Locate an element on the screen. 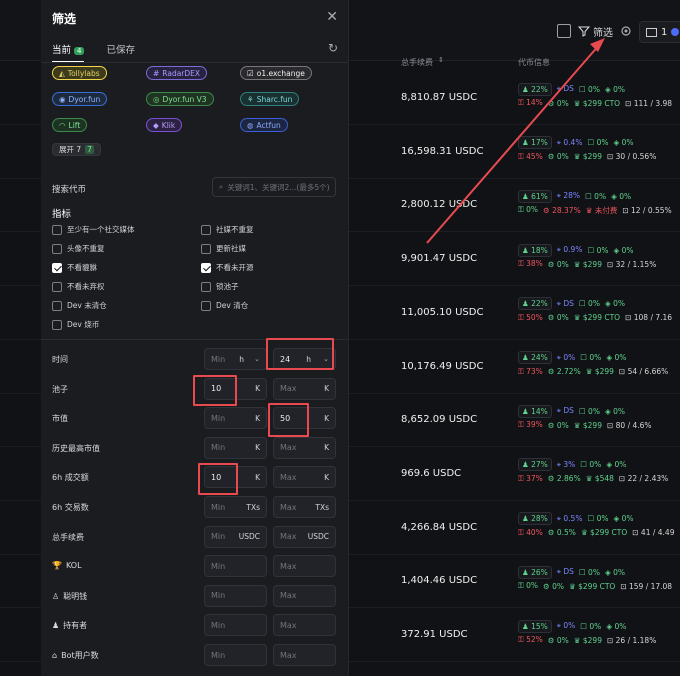  annotation-arrow is located at coordinates (515, 141).